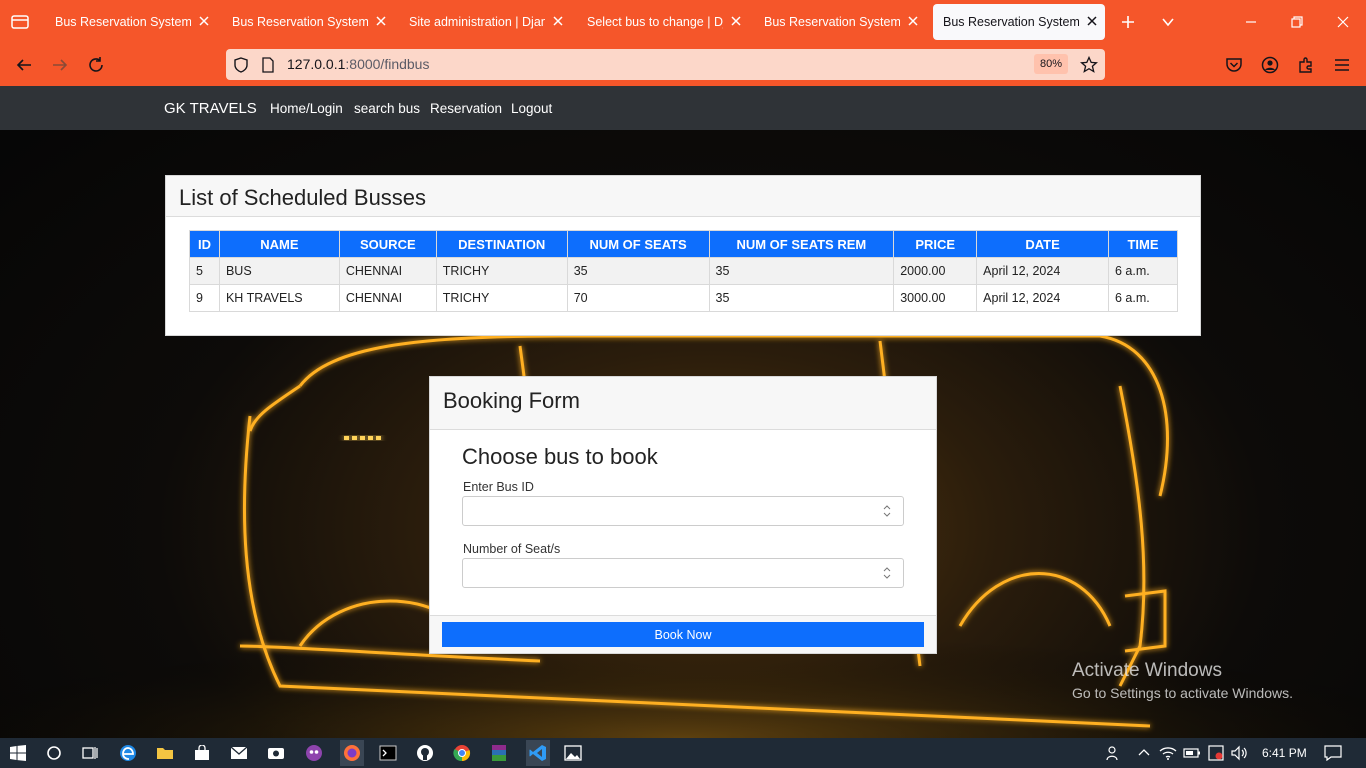  I want to click on column-header: NUM OF SEATS REM, so click(801, 244).